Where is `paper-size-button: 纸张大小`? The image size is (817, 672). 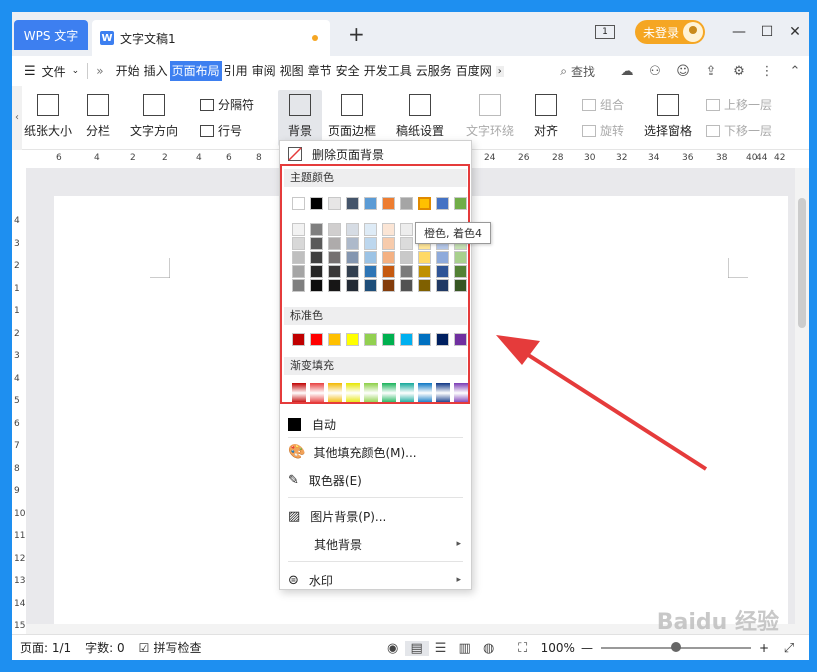
paper-size-button: 纸张大小 is located at coordinates (48, 116).